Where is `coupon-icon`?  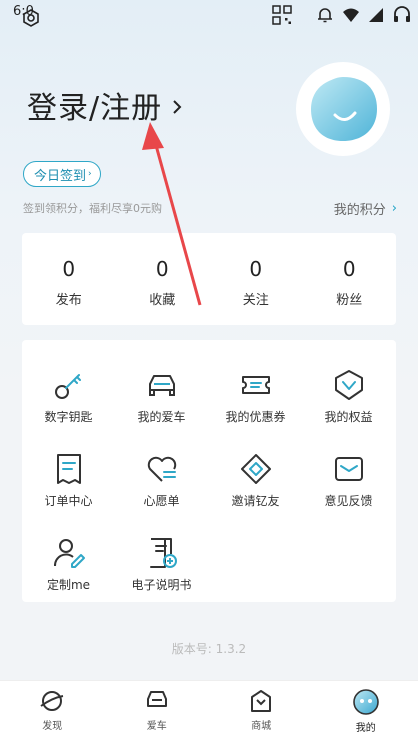
coupon-icon is located at coordinates (255, 385).